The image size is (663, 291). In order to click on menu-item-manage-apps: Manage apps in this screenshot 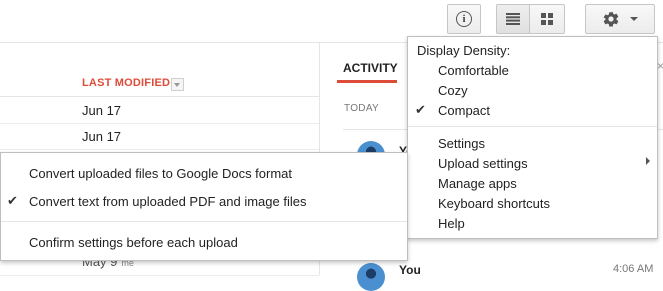, I will do `click(477, 183)`.